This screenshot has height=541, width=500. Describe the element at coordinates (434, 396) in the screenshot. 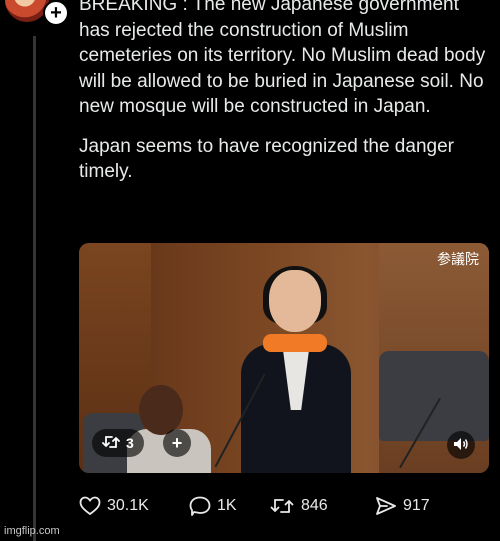

I see `seat` at that location.